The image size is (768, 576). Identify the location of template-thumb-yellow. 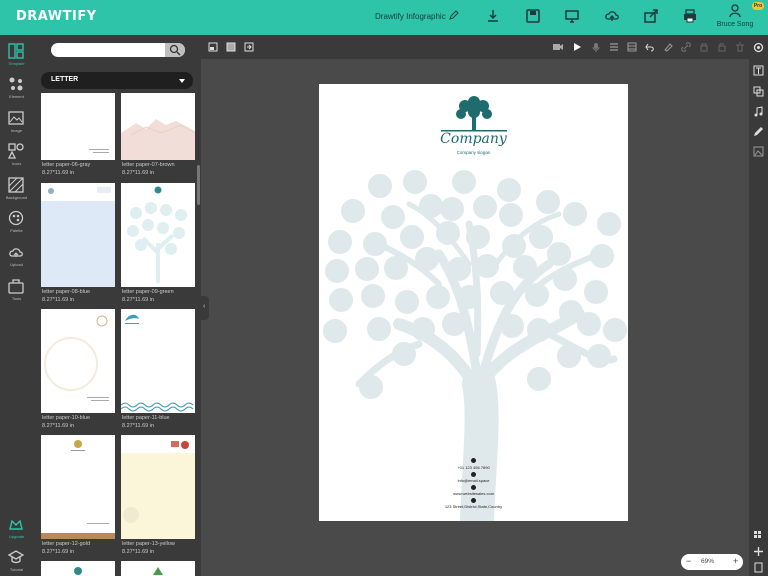
(158, 487).